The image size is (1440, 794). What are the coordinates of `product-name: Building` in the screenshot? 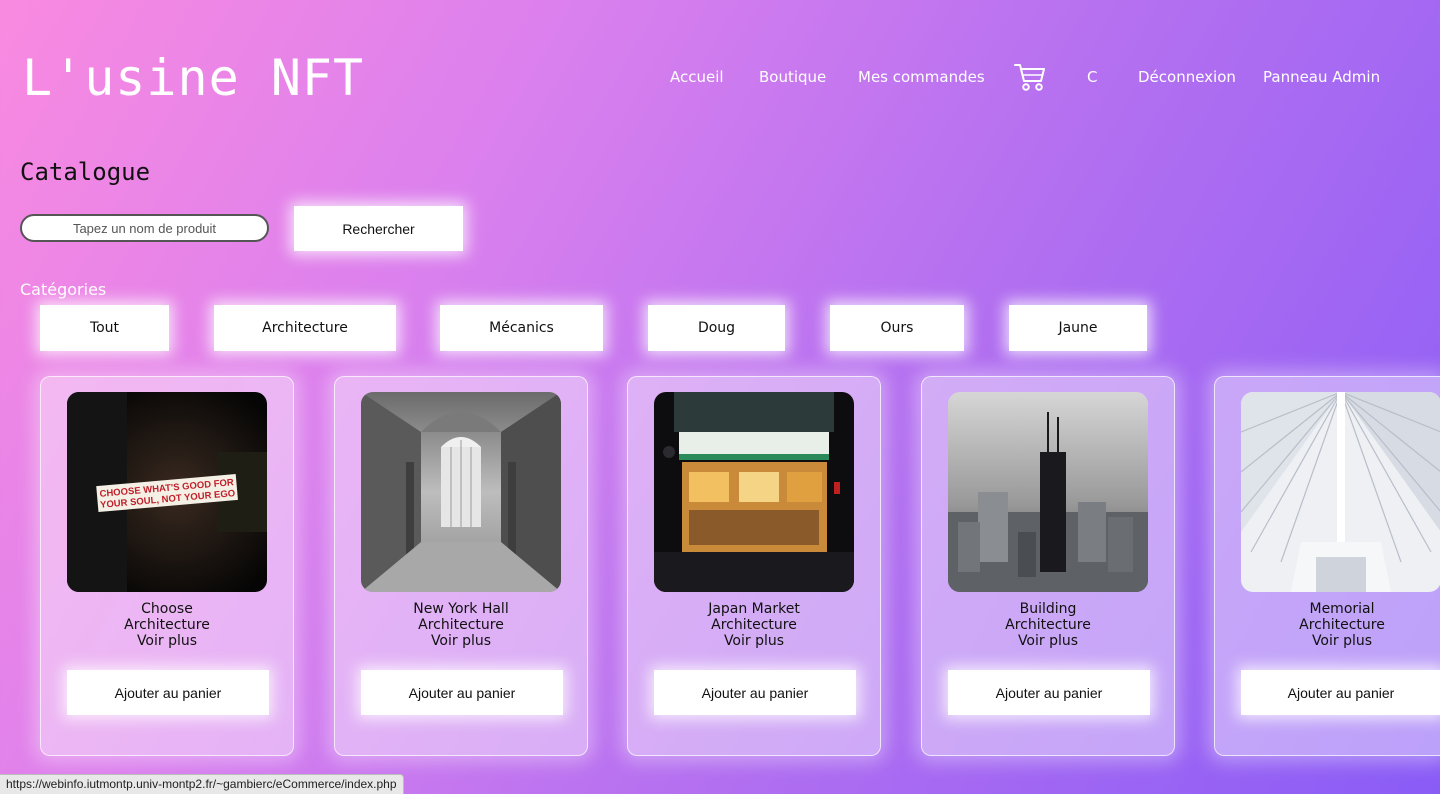 It's located at (1048, 609).